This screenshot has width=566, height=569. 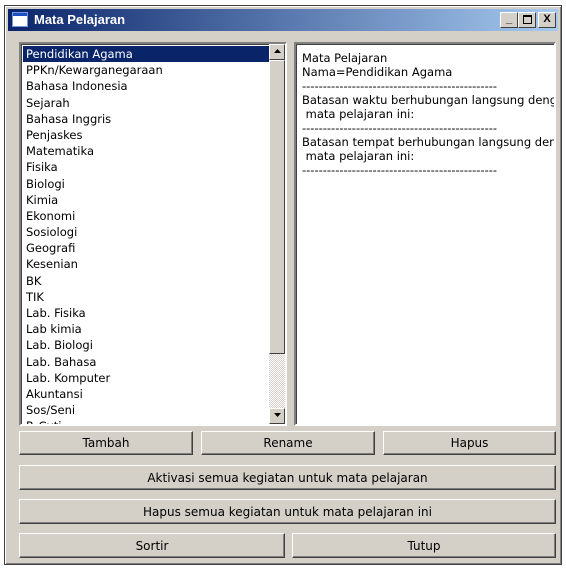 What do you see at coordinates (146, 167) in the screenshot?
I see `list-item: Fisika` at bounding box center [146, 167].